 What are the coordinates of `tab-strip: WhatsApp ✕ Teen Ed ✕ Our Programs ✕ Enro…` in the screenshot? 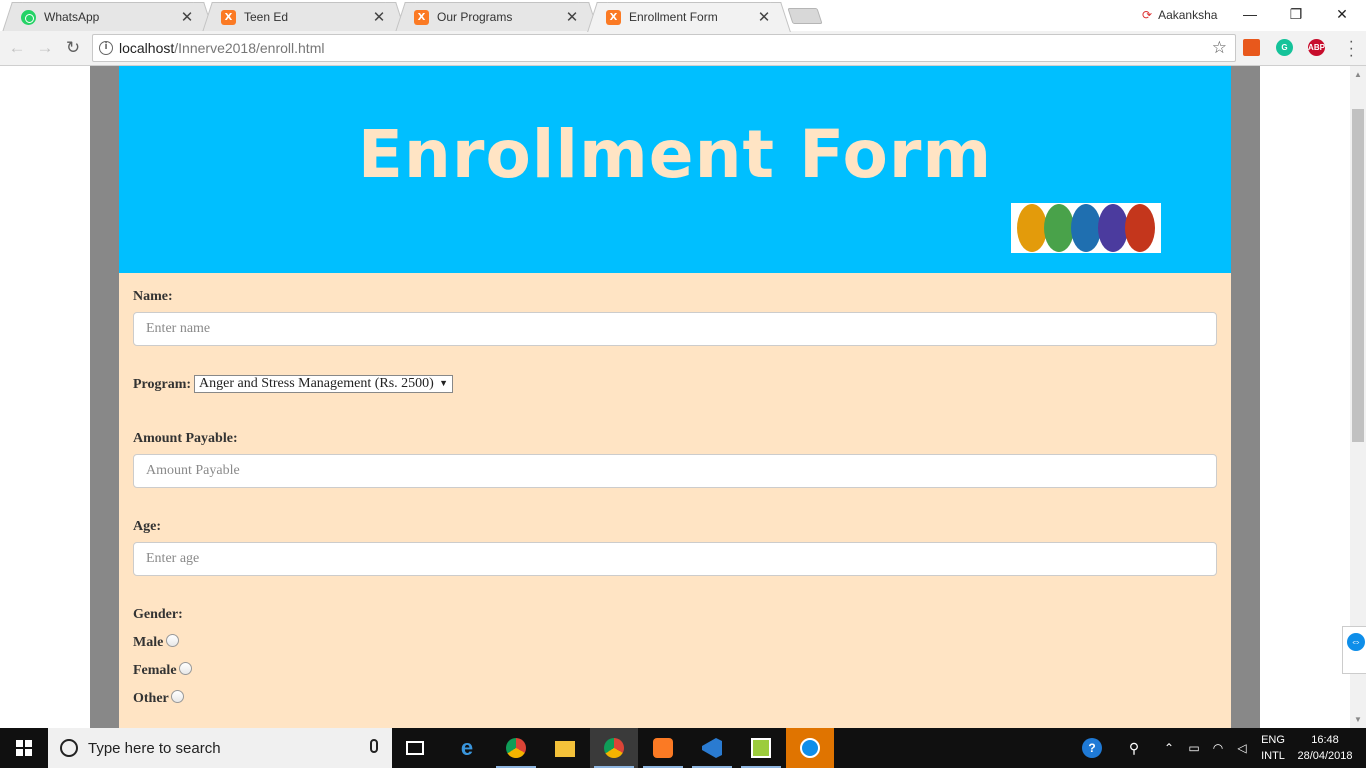 It's located at (683, 15).